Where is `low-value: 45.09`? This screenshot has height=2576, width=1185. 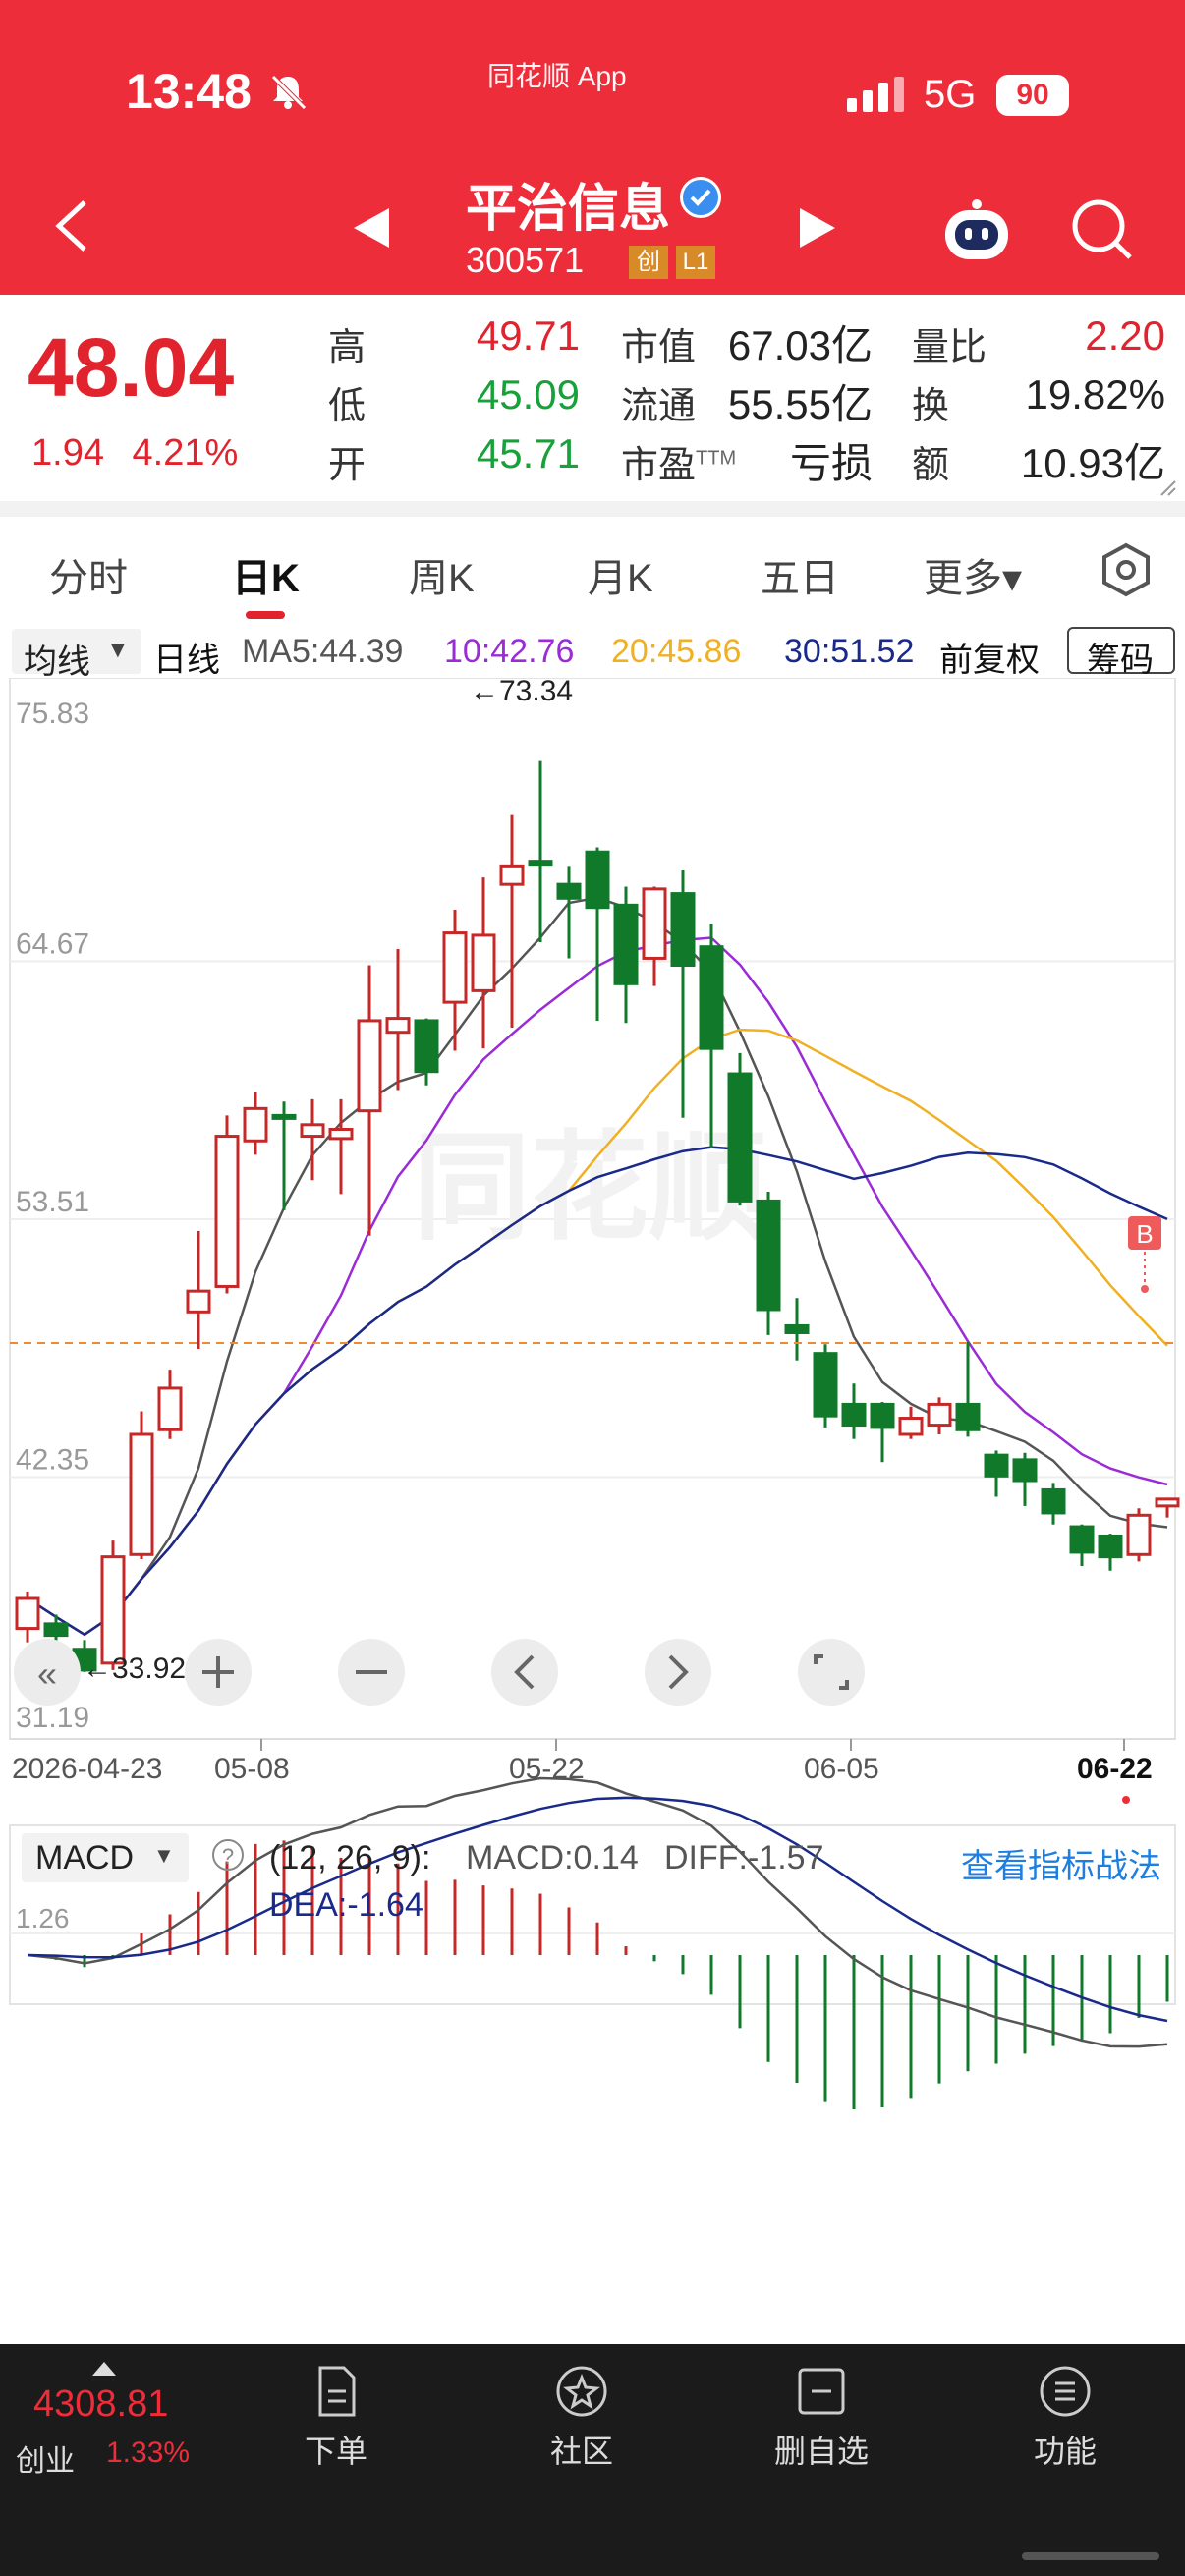 low-value: 45.09 is located at coordinates (528, 394).